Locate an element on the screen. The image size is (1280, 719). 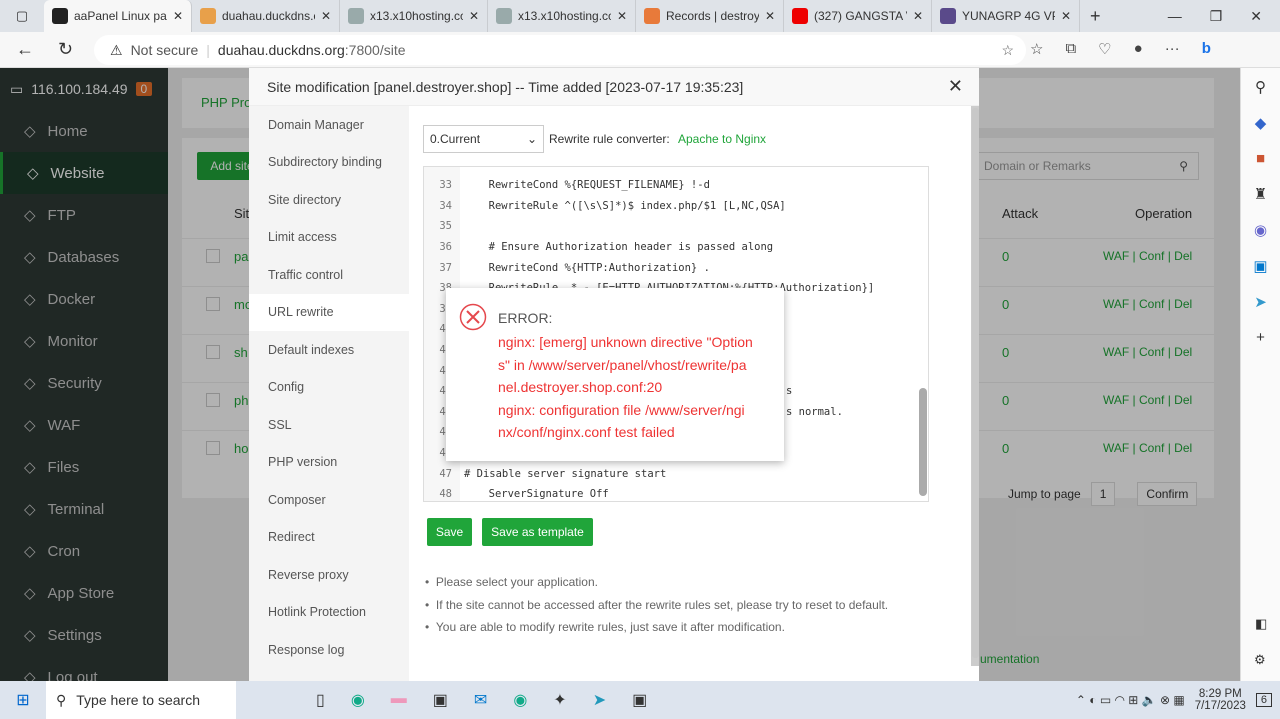
tab-title: YUNAGRP 4G VPI is located at coordinates (1008, 16).